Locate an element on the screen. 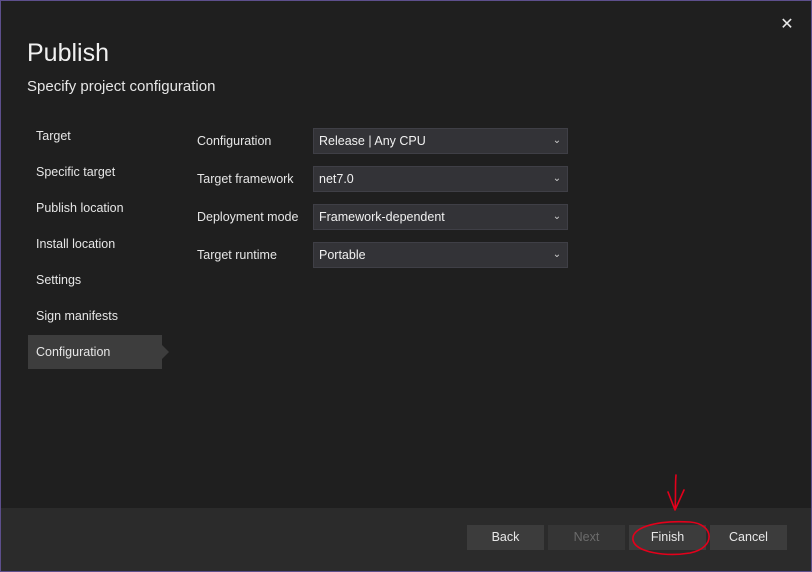  next-button: Next is located at coordinates (586, 537).